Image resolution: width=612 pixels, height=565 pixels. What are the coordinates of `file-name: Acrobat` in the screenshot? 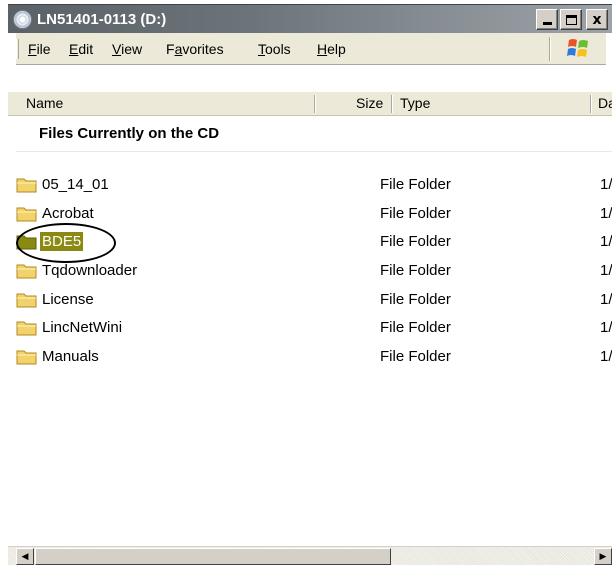 It's located at (68, 213).